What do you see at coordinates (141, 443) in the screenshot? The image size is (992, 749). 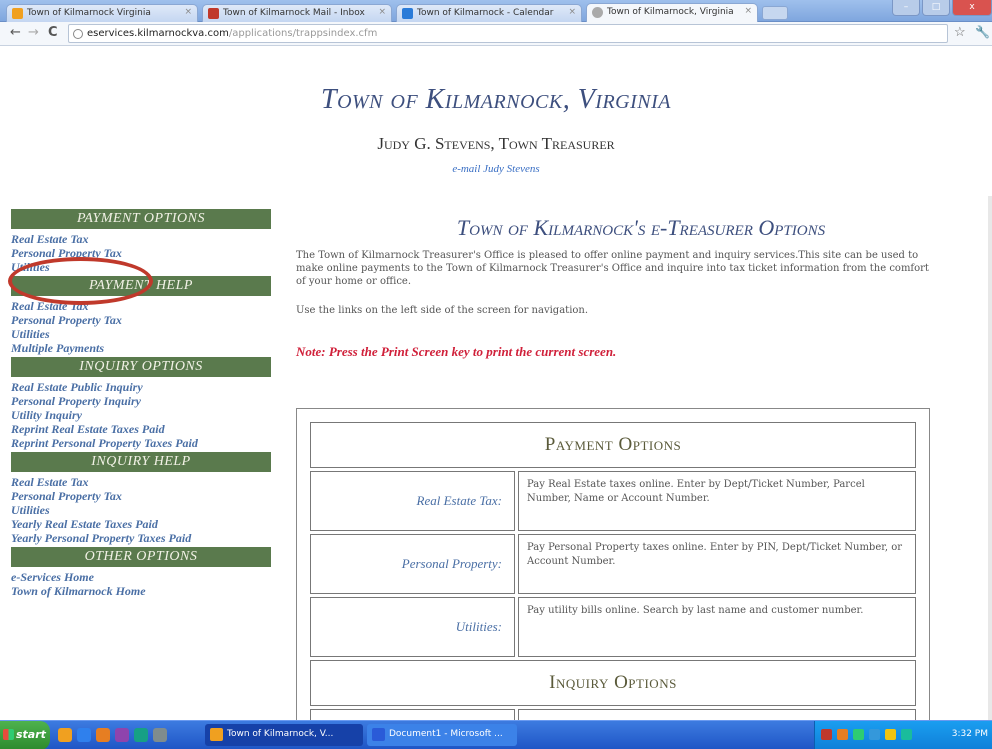 I see `sidebar-link-reprint-personal-property: Reprint Personal Property Taxes Paid` at bounding box center [141, 443].